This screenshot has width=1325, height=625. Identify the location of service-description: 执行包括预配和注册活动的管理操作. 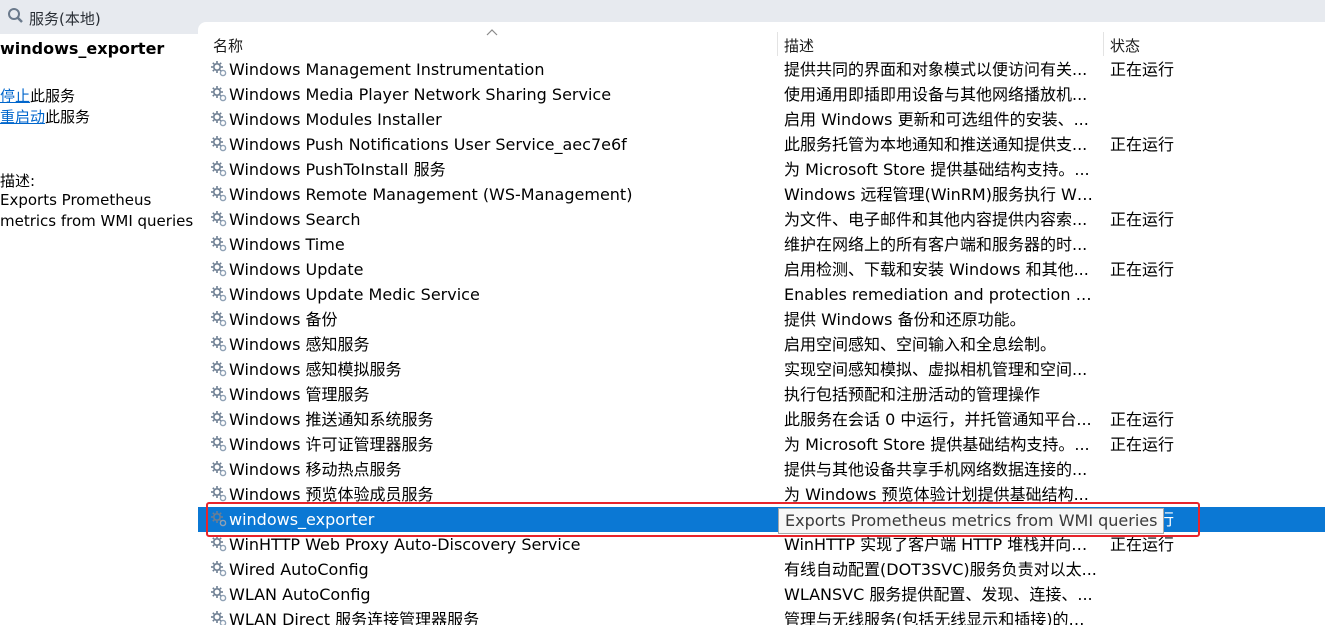
(912, 394).